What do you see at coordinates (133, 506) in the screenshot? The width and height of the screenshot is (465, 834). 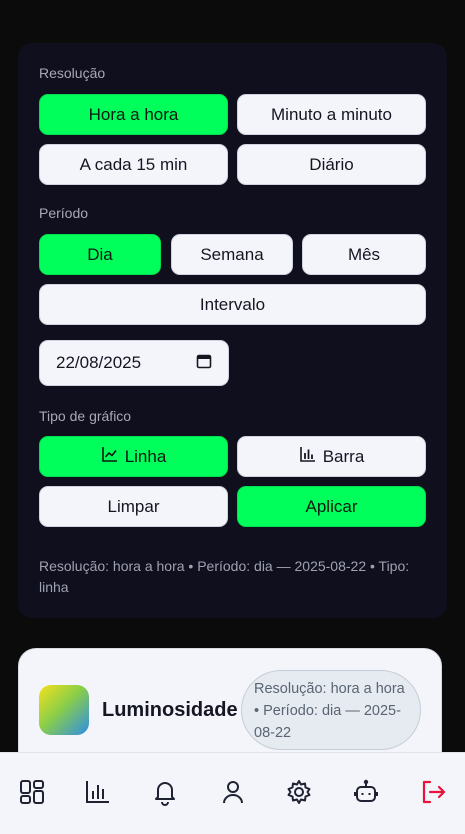 I see `clear-button: Limpar` at bounding box center [133, 506].